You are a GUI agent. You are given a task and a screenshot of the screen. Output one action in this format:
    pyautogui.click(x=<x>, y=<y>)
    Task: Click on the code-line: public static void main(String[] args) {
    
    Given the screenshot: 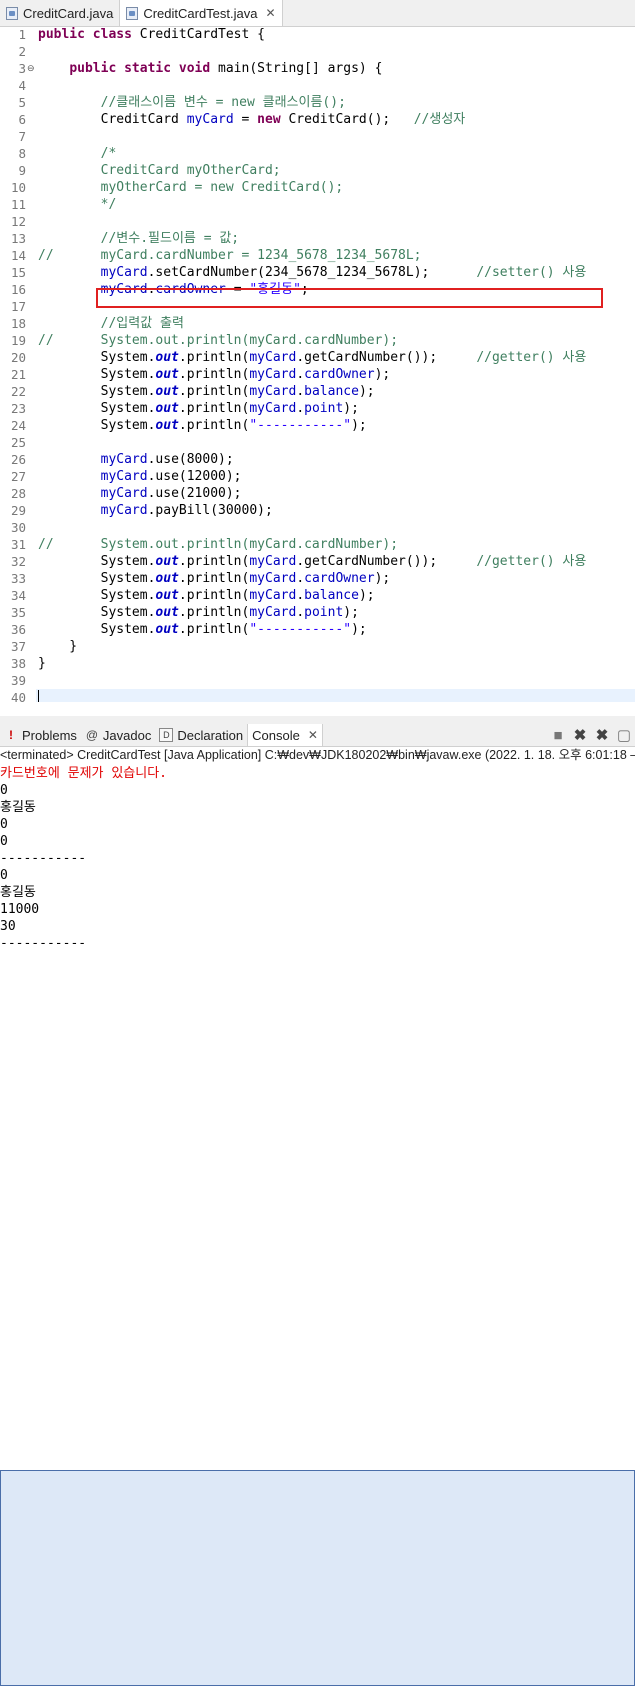 What is the action you would take?
    pyautogui.click(x=210, y=68)
    